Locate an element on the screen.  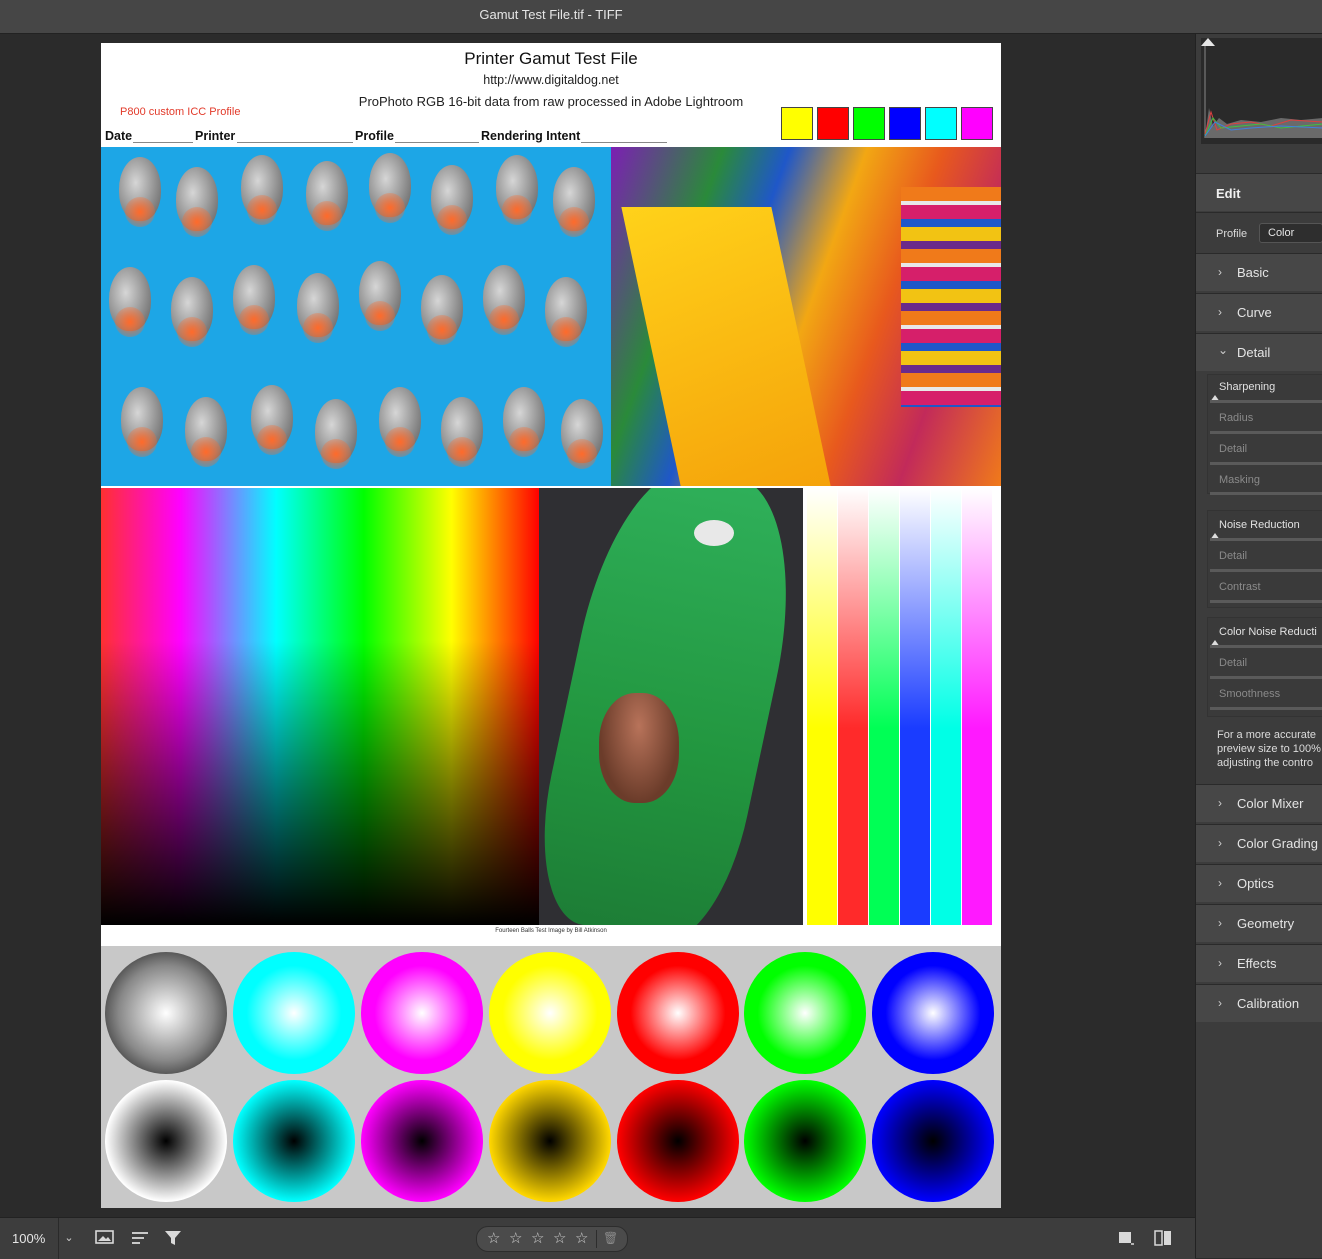
edit-header: Edit is located at coordinates (1259, 192).